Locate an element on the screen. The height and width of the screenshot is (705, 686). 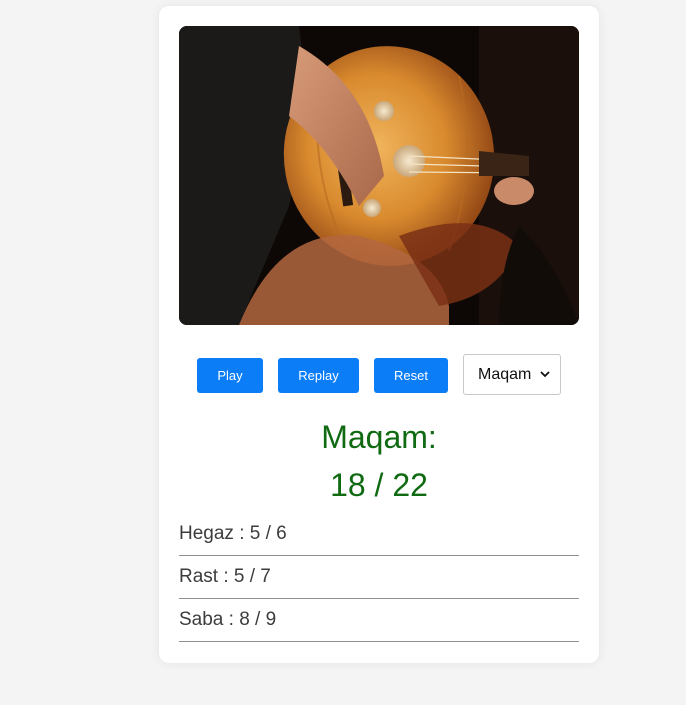
quiz-title: Maqam: is located at coordinates (379, 437).